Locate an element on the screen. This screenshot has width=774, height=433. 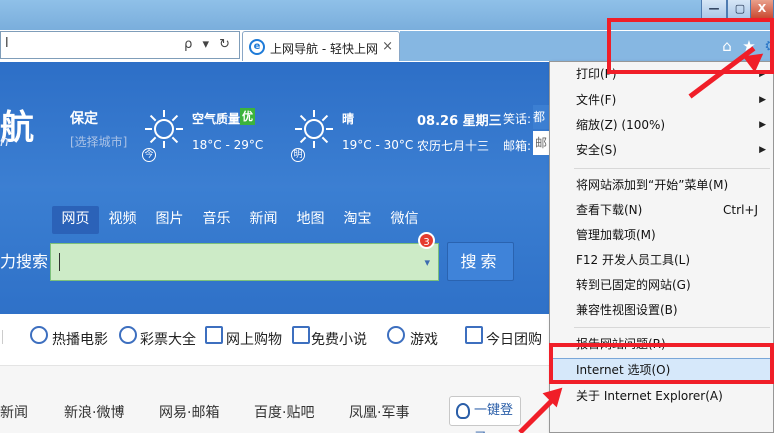
menu-item-view-downloads: 查看下载(N) Ctrl+J is located at coordinates (671, 210).